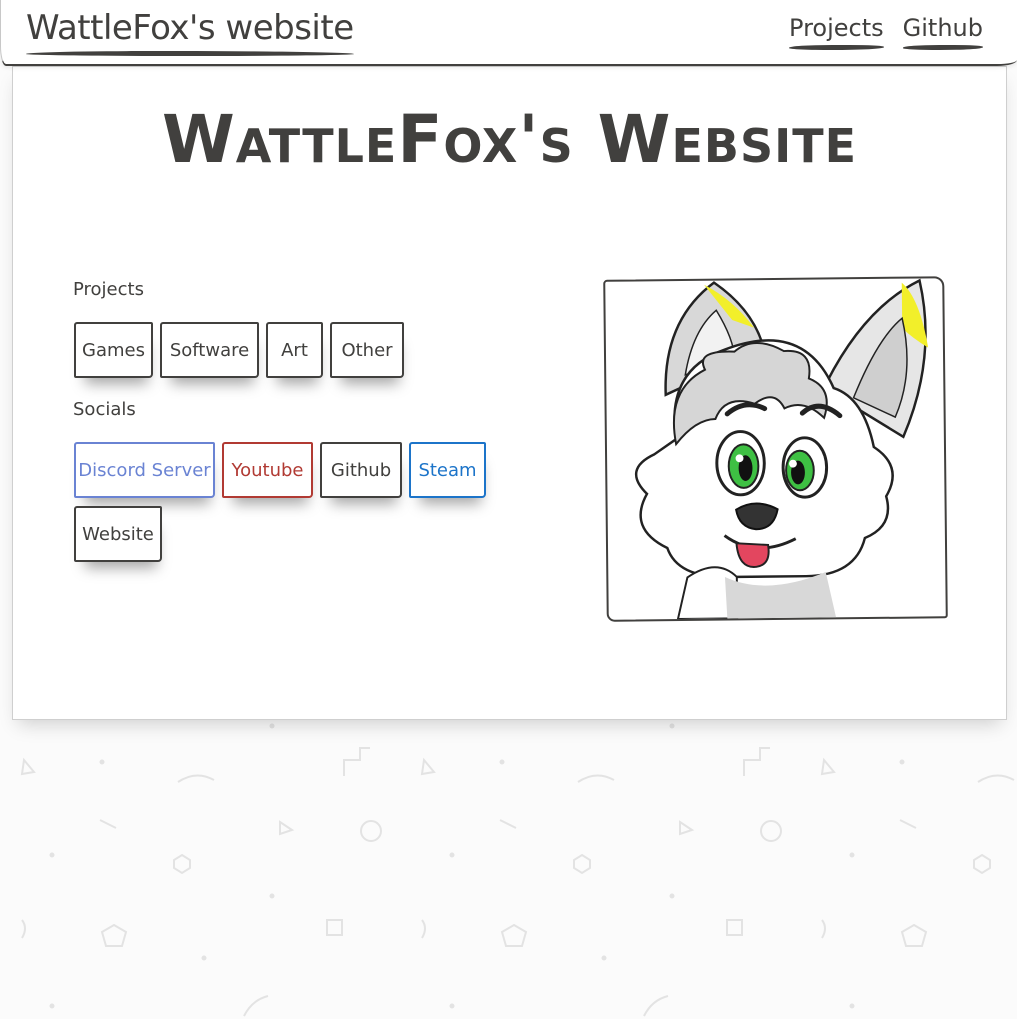 Image resolution: width=1017 pixels, height=1019 pixels. I want to click on fox-avatar-image, so click(775, 449).